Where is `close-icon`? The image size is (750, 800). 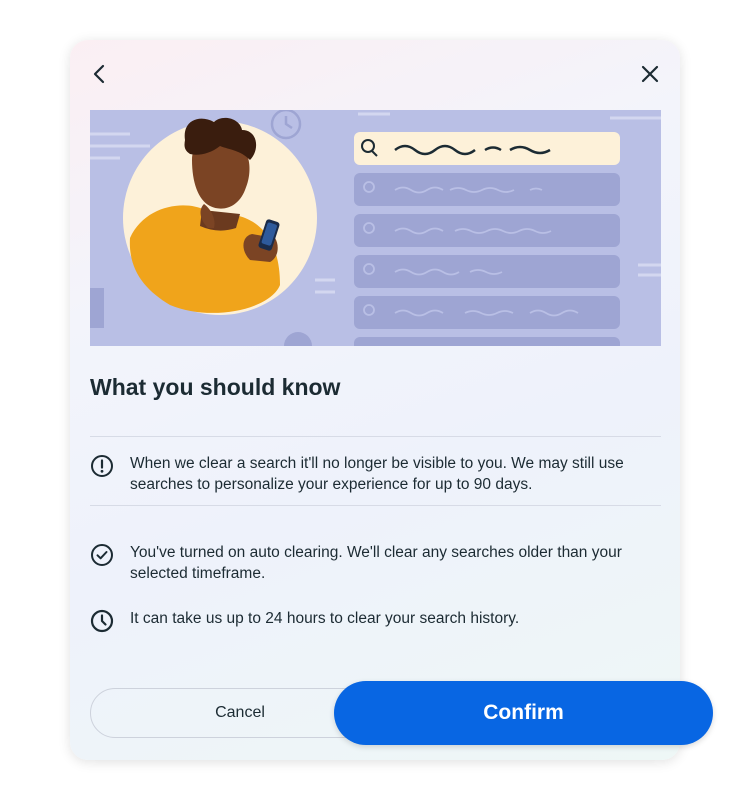 close-icon is located at coordinates (650, 74).